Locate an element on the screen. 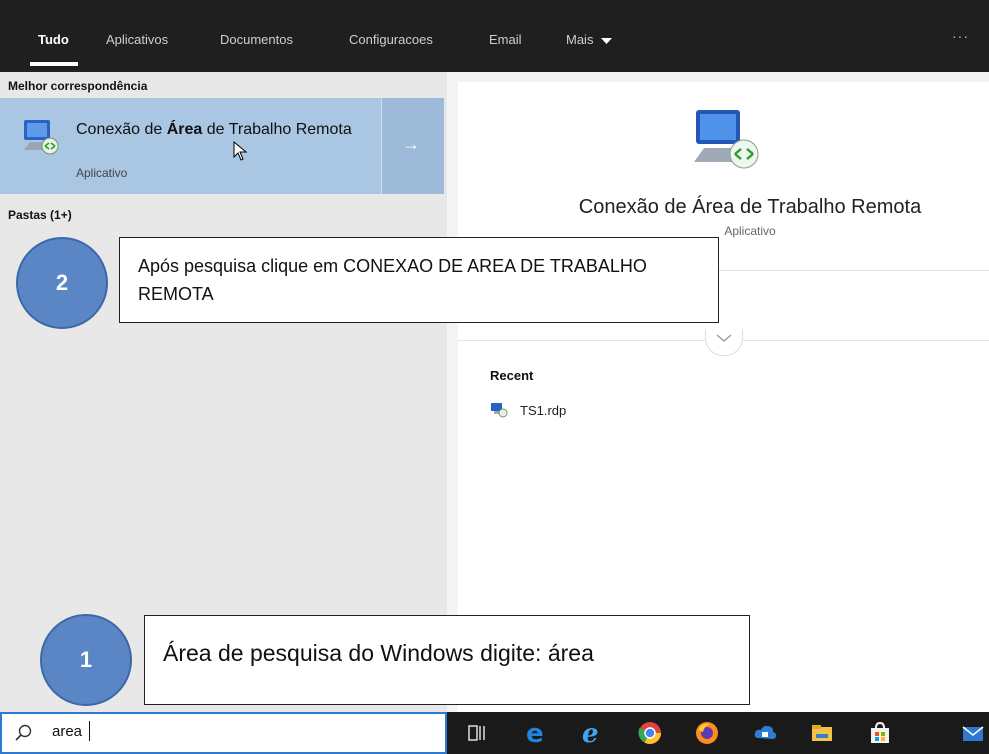 The image size is (989, 754). recent-header: Recent is located at coordinates (512, 375).